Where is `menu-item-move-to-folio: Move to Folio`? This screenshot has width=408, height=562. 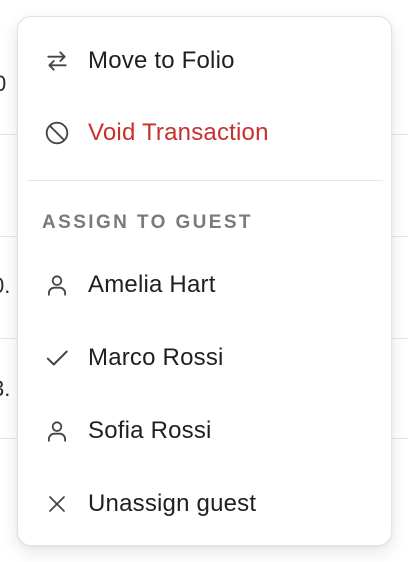 menu-item-move-to-folio: Move to Folio is located at coordinates (204, 61).